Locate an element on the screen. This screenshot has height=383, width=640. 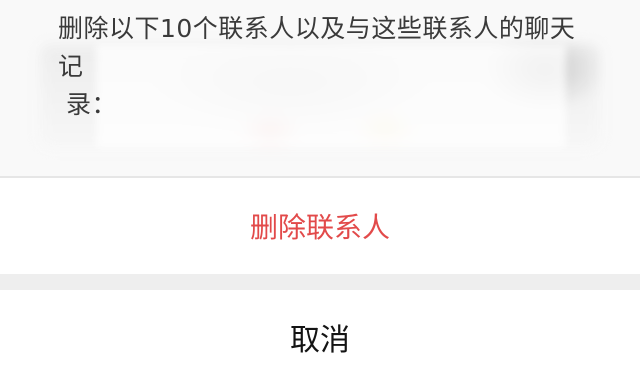
message-line-1: 删除以下10个联系人以及与这些联系人的聊天记 is located at coordinates (317, 47).